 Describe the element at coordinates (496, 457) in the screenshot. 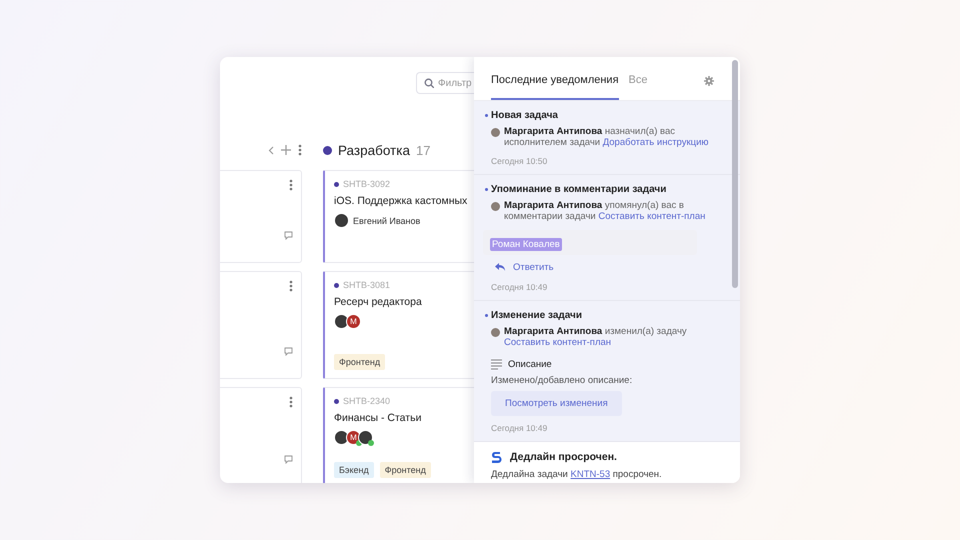

I see `s-logo-icon` at that location.